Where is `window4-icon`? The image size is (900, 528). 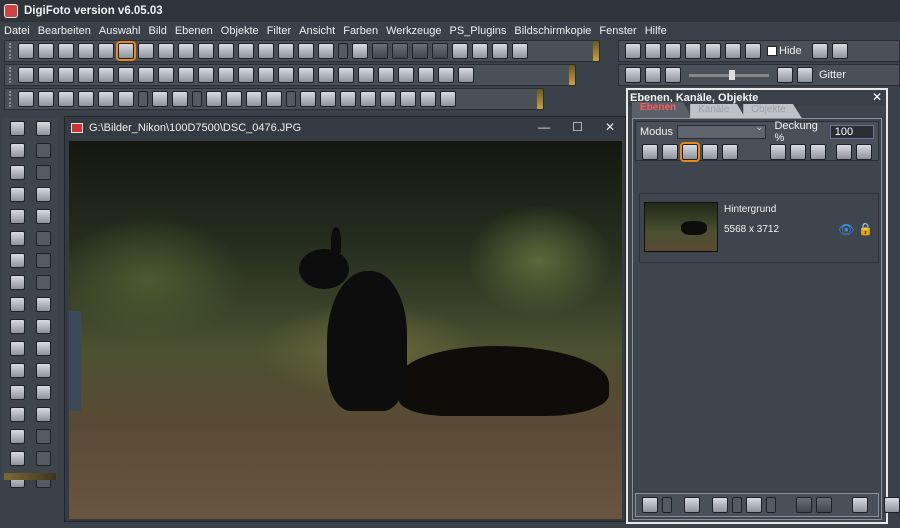 window4-icon is located at coordinates (733, 51).